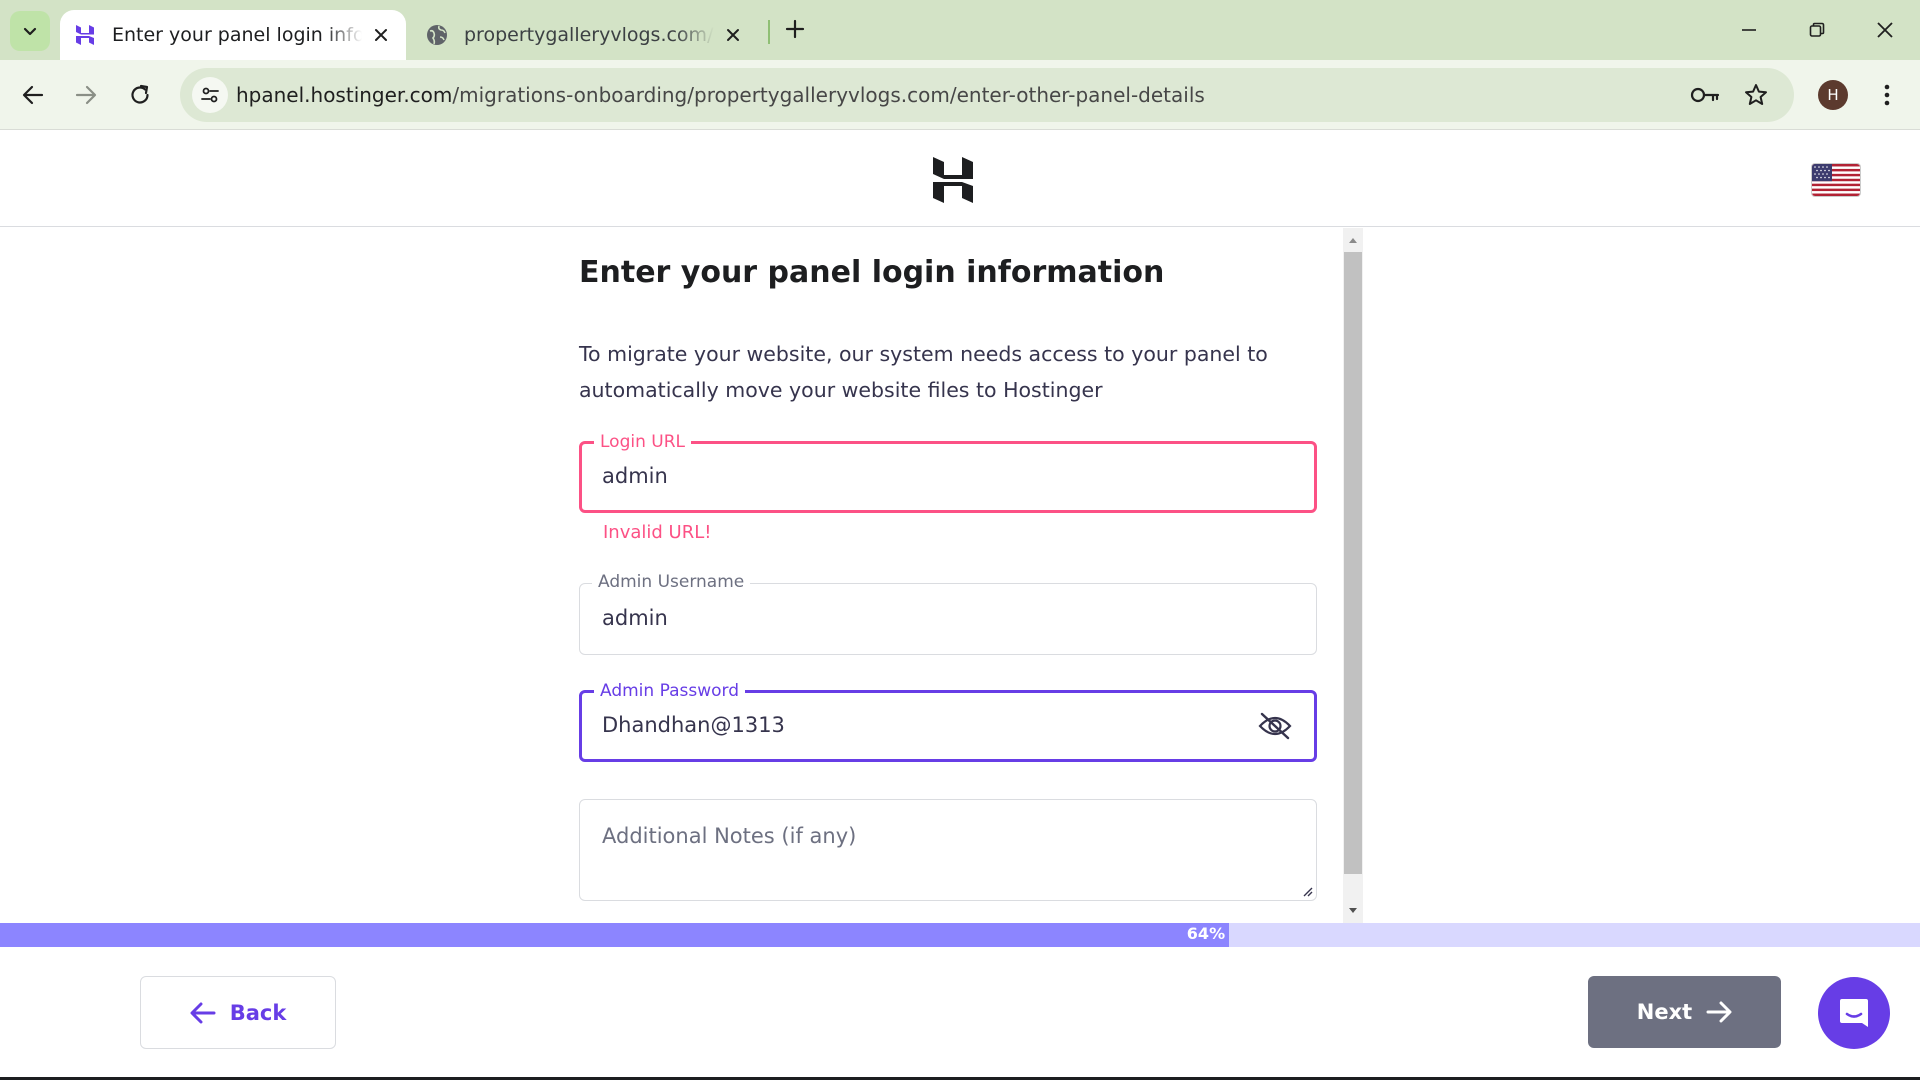  What do you see at coordinates (948, 472) in the screenshot?
I see `login-url-field: Login URL admin` at bounding box center [948, 472].